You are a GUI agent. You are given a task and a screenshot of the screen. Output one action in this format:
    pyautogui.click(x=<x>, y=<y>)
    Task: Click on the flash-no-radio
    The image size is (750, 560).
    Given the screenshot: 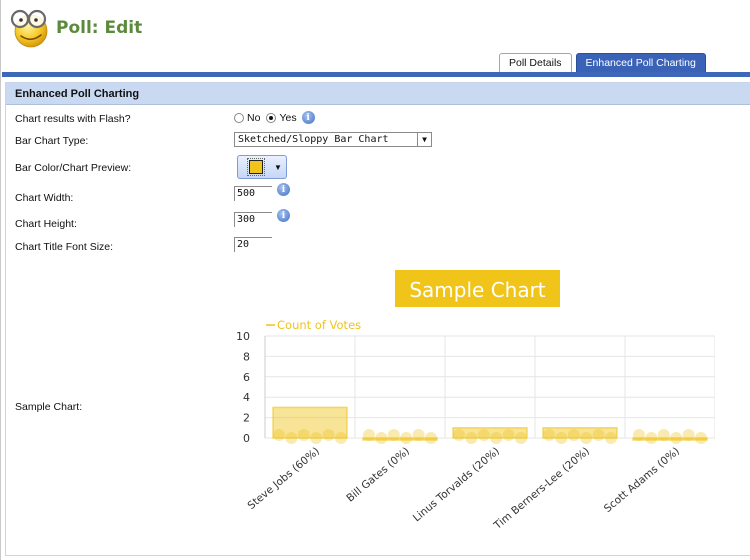 What is the action you would take?
    pyautogui.click(x=239, y=117)
    